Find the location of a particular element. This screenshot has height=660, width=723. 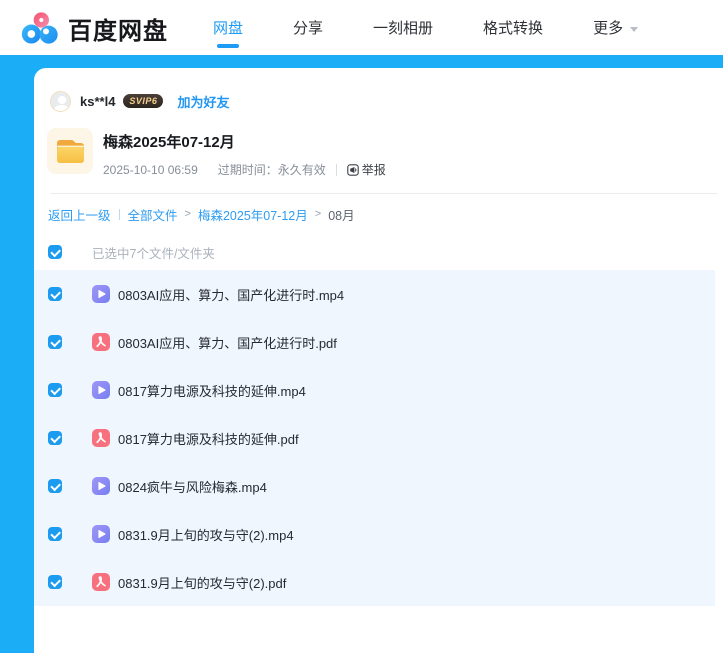

selection-summary-row: 已选中7个文件/文件夹 is located at coordinates (131, 252).